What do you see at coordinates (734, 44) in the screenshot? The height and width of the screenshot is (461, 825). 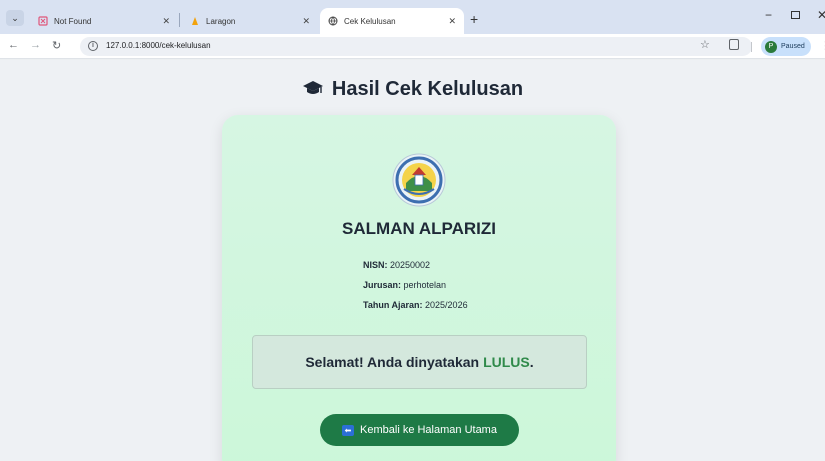 I see `extensions-icon` at bounding box center [734, 44].